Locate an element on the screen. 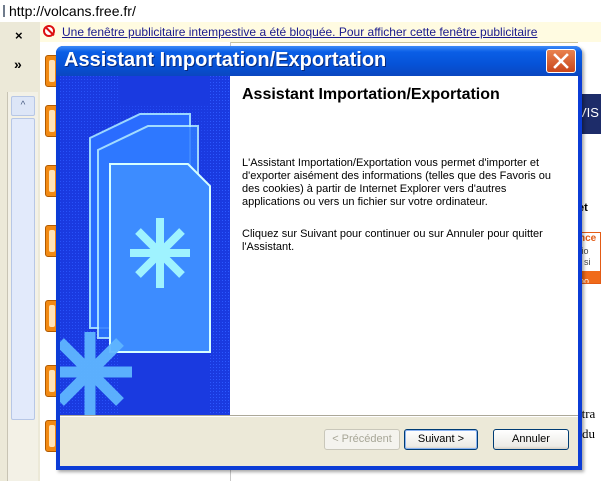 The image size is (601, 481). close-icon is located at coordinates (561, 61).